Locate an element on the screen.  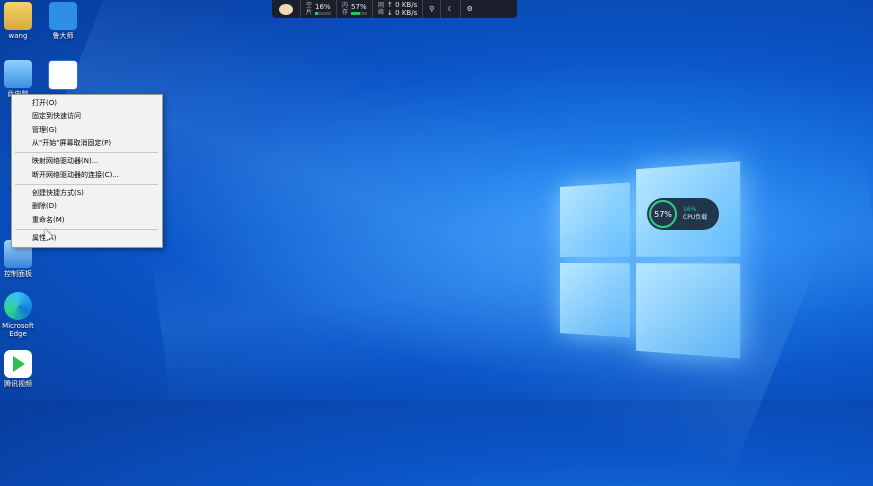
desktop-icon-label: 腾讯视频 is located at coordinates (18, 384).